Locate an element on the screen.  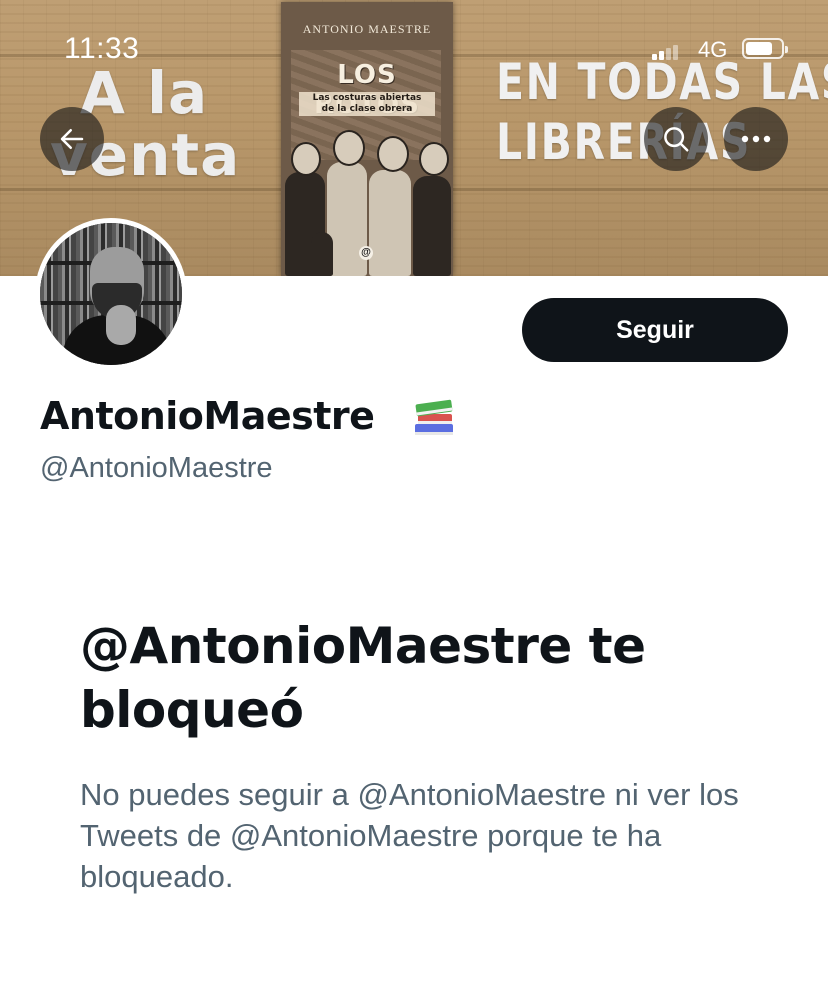
display-name: AntonioMaestre is located at coordinates (207, 416).